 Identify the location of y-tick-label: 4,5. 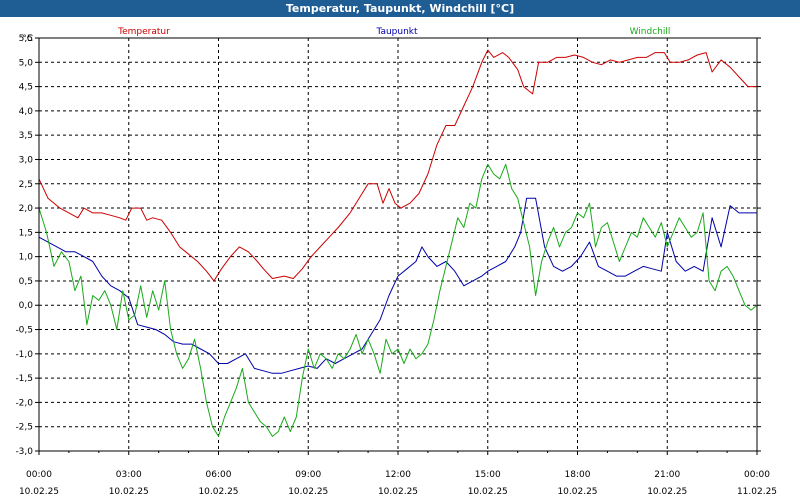
(26, 88).